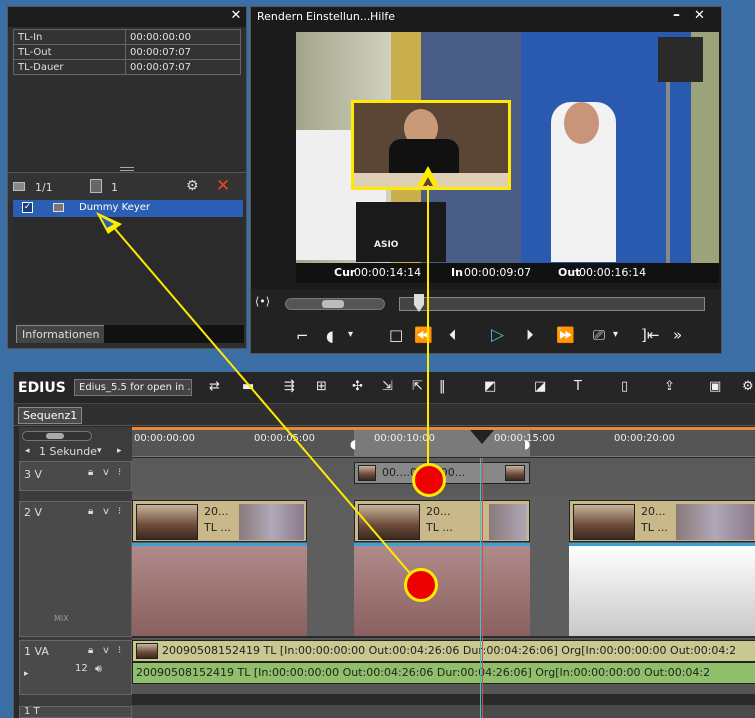  What do you see at coordinates (578, 386) in the screenshot?
I see `toolbar-title-icon: T` at bounding box center [578, 386].